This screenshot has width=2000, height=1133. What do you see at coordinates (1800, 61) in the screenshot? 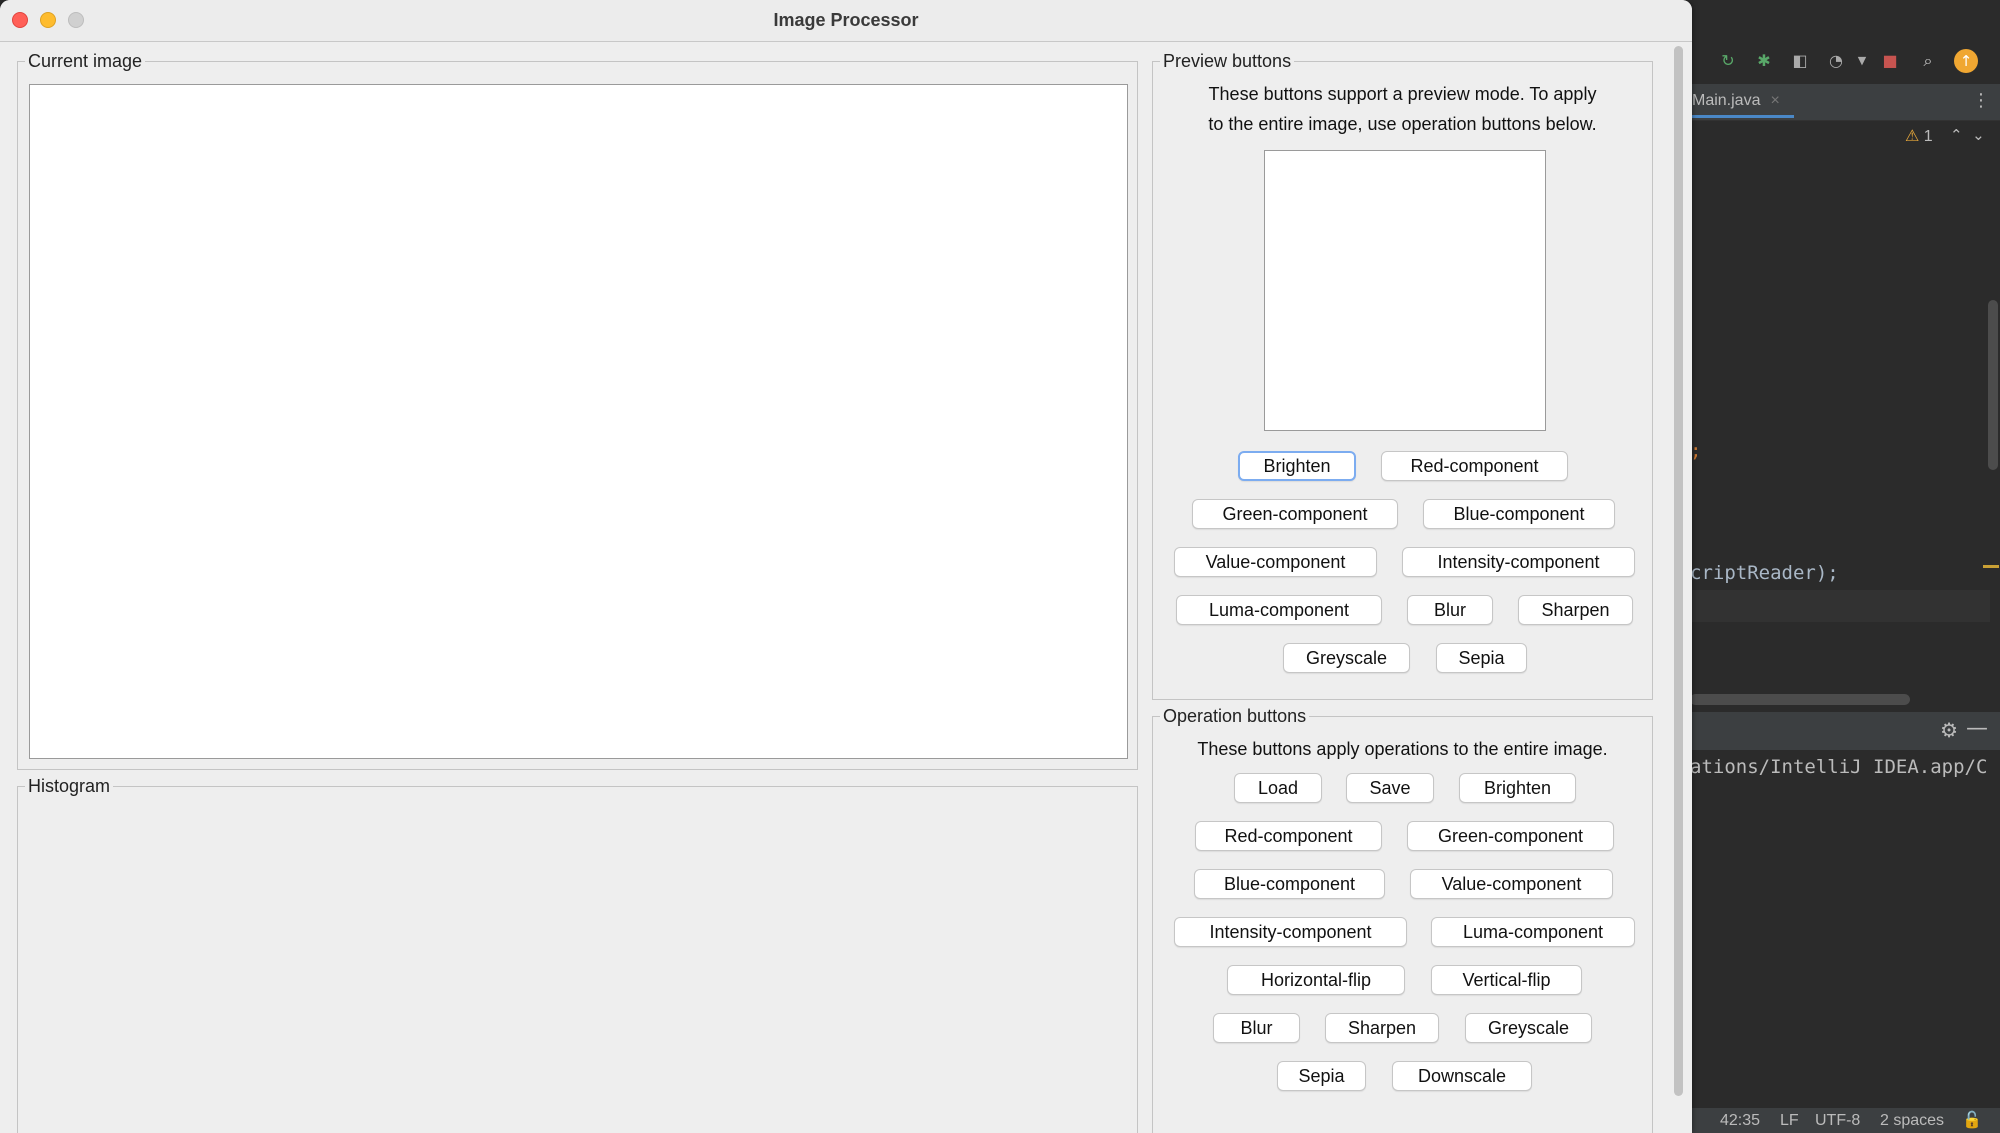
I see `coverage-icon: ◧` at bounding box center [1800, 61].